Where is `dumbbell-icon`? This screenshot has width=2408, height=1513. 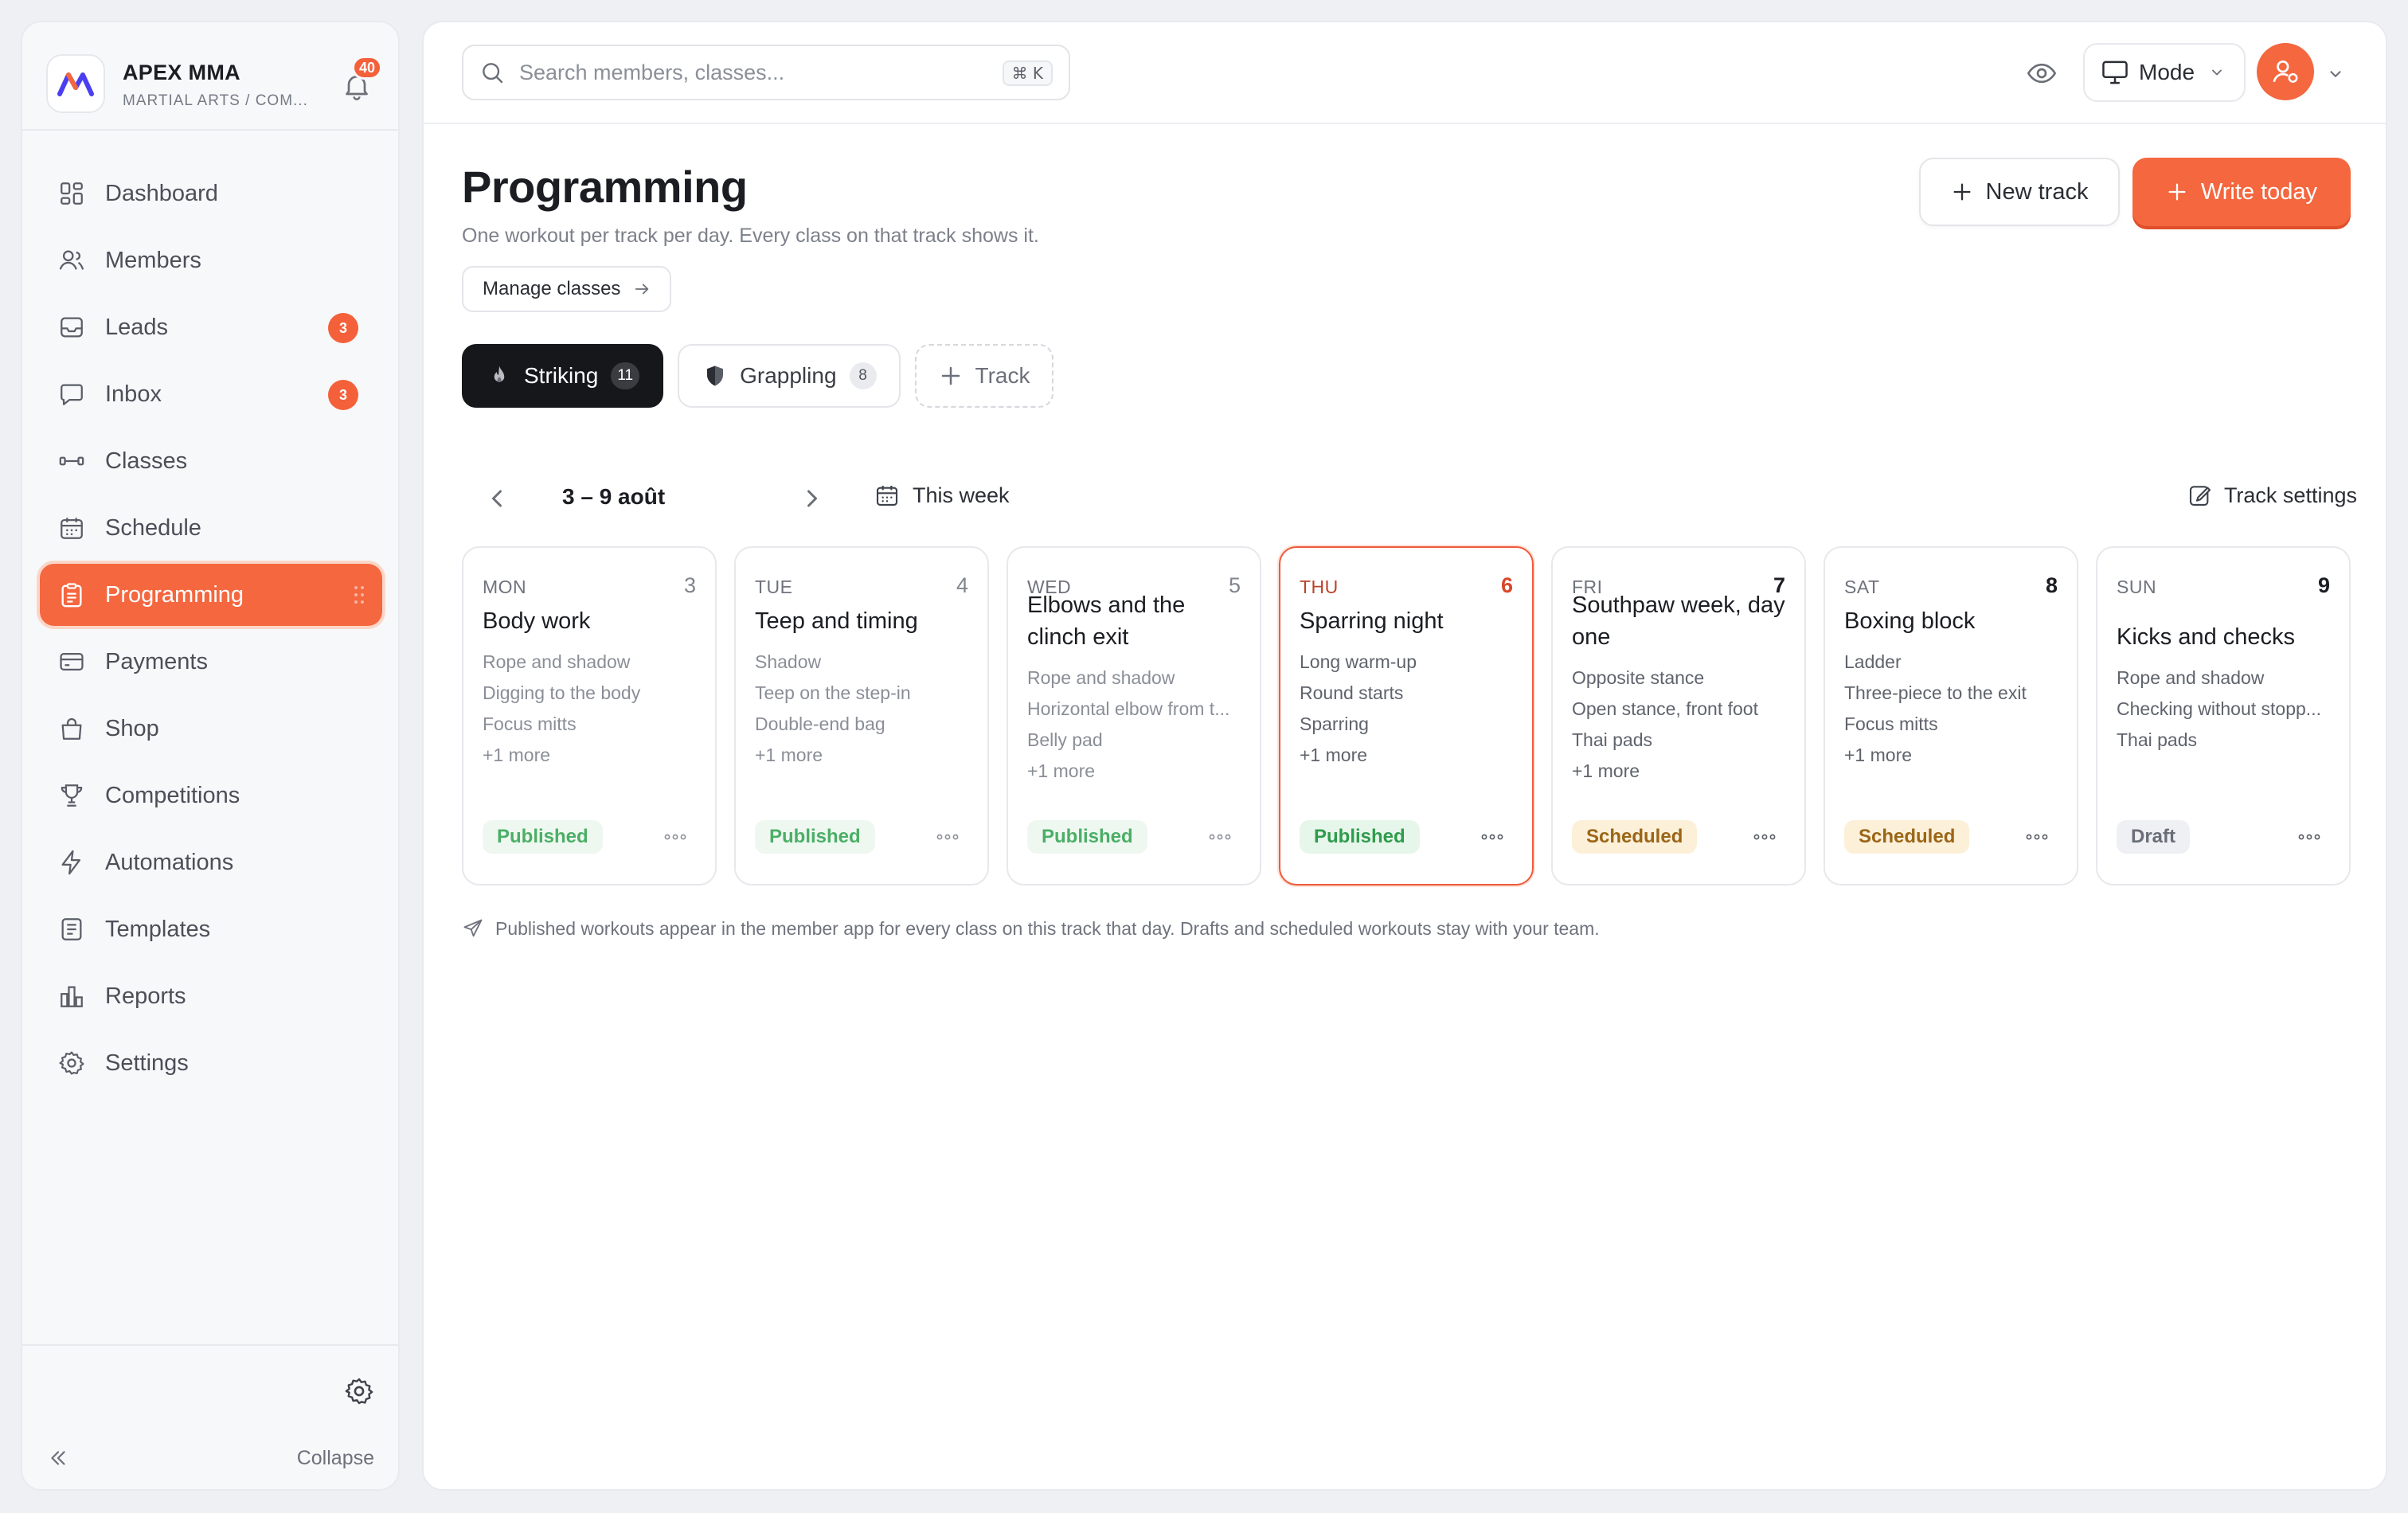
dumbbell-icon is located at coordinates (71, 461).